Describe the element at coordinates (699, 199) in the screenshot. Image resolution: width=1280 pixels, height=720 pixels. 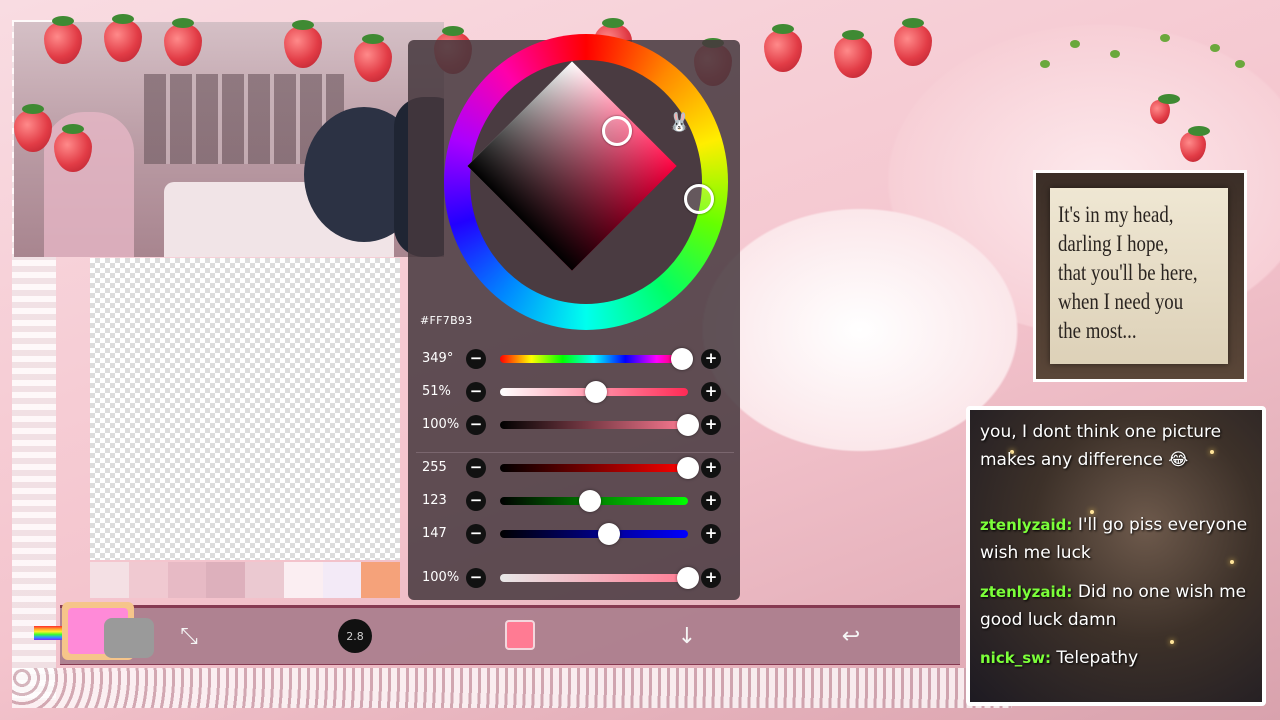
I see `hue-picker-handle` at that location.